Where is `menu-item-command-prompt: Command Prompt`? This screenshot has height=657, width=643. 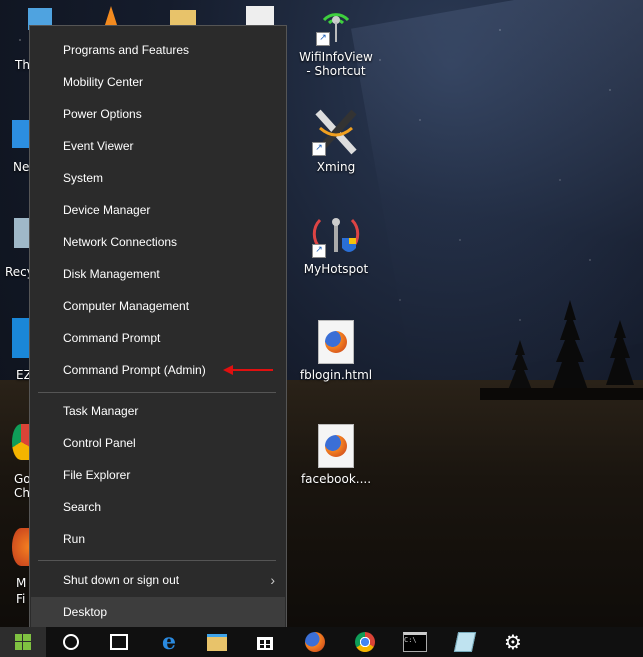 menu-item-command-prompt: Command Prompt is located at coordinates (158, 338).